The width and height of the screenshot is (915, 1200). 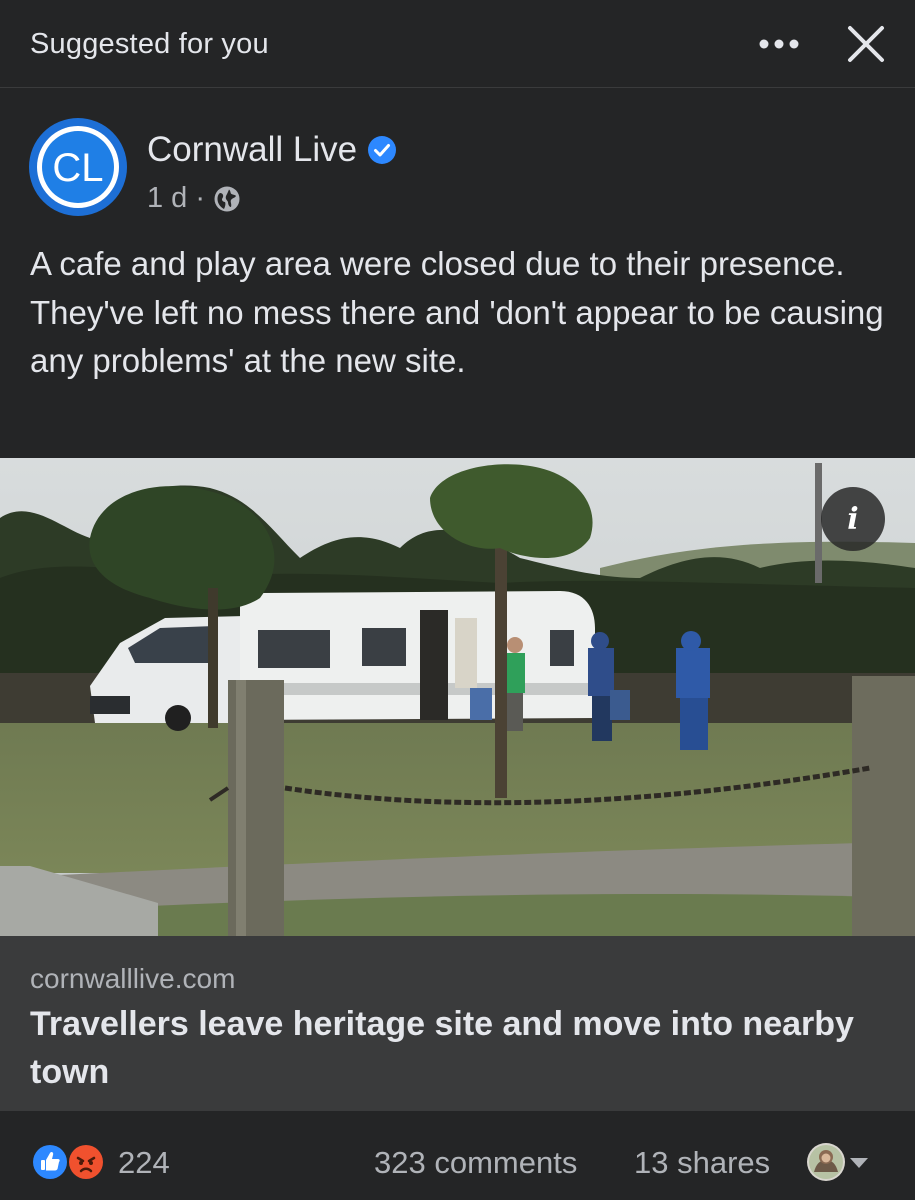 I want to click on globe-icon, so click(x=227, y=198).